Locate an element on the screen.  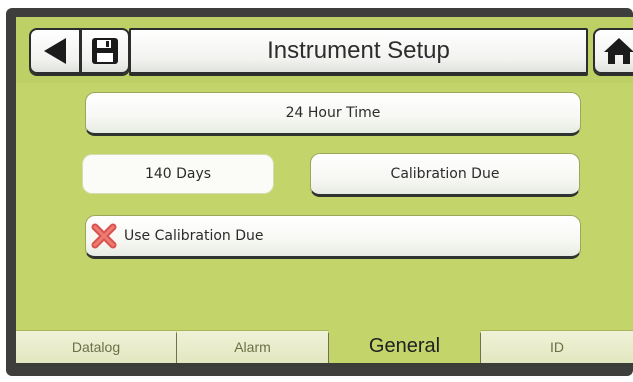
calibration-due-button: Calibration Due is located at coordinates (445, 175).